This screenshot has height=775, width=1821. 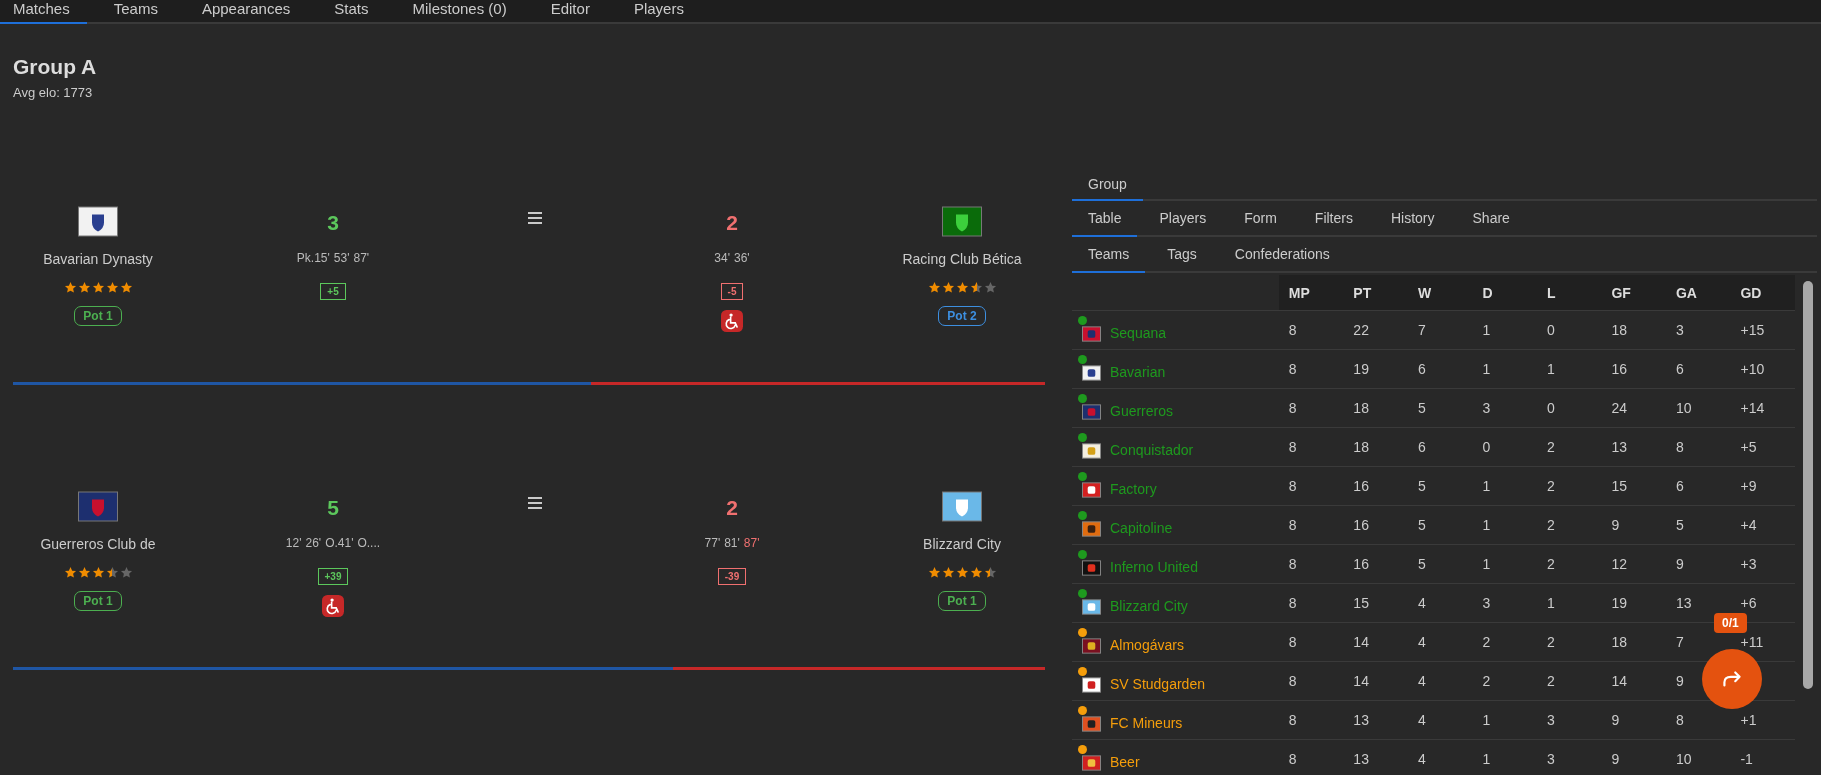 I want to click on table-cell: 5, so click(x=1421, y=486).